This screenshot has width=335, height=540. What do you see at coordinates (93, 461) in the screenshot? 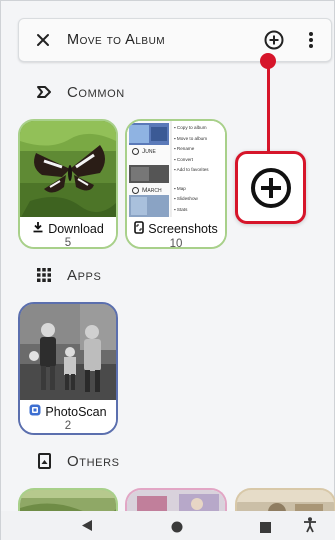
I see `section-label: Others` at bounding box center [93, 461].